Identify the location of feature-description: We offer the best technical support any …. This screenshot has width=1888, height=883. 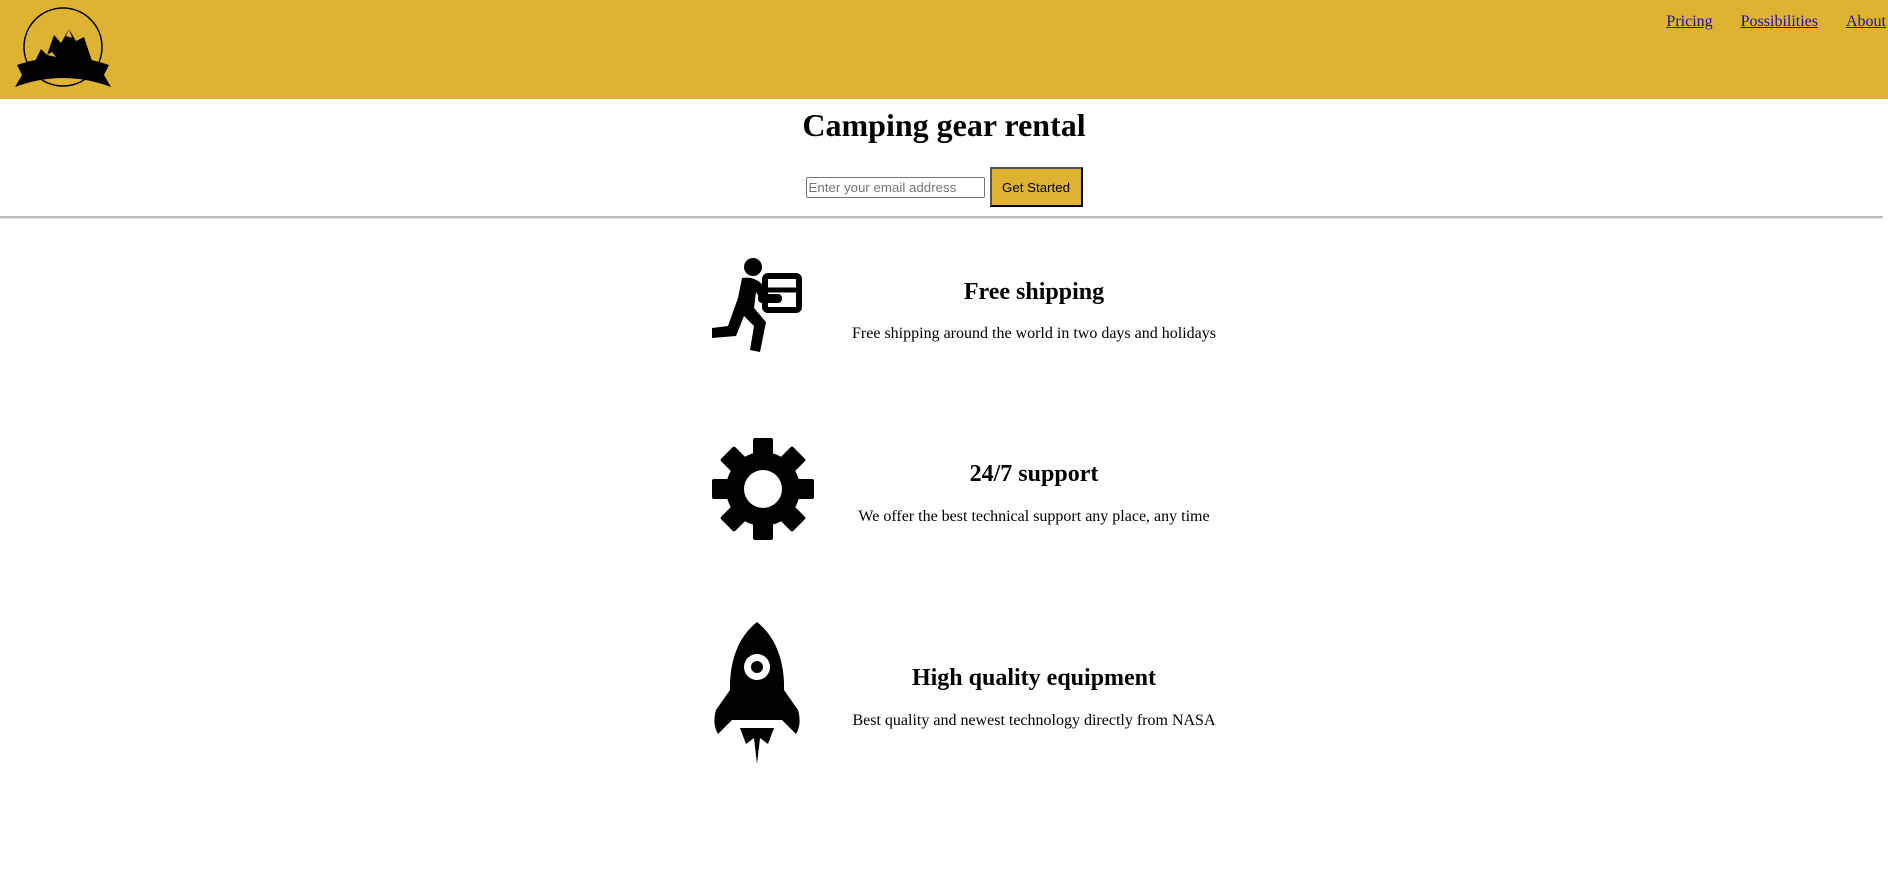
(1034, 516).